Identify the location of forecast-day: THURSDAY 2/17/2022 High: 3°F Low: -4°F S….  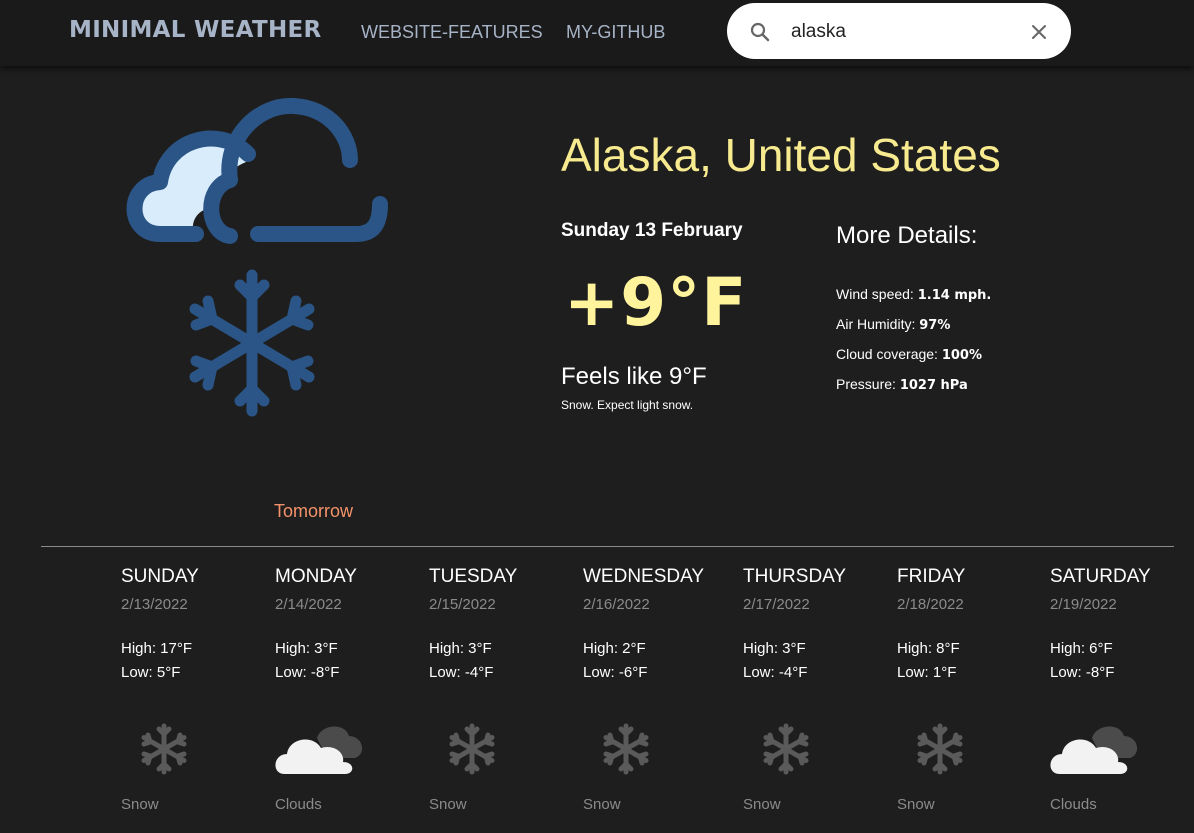
(818, 696).